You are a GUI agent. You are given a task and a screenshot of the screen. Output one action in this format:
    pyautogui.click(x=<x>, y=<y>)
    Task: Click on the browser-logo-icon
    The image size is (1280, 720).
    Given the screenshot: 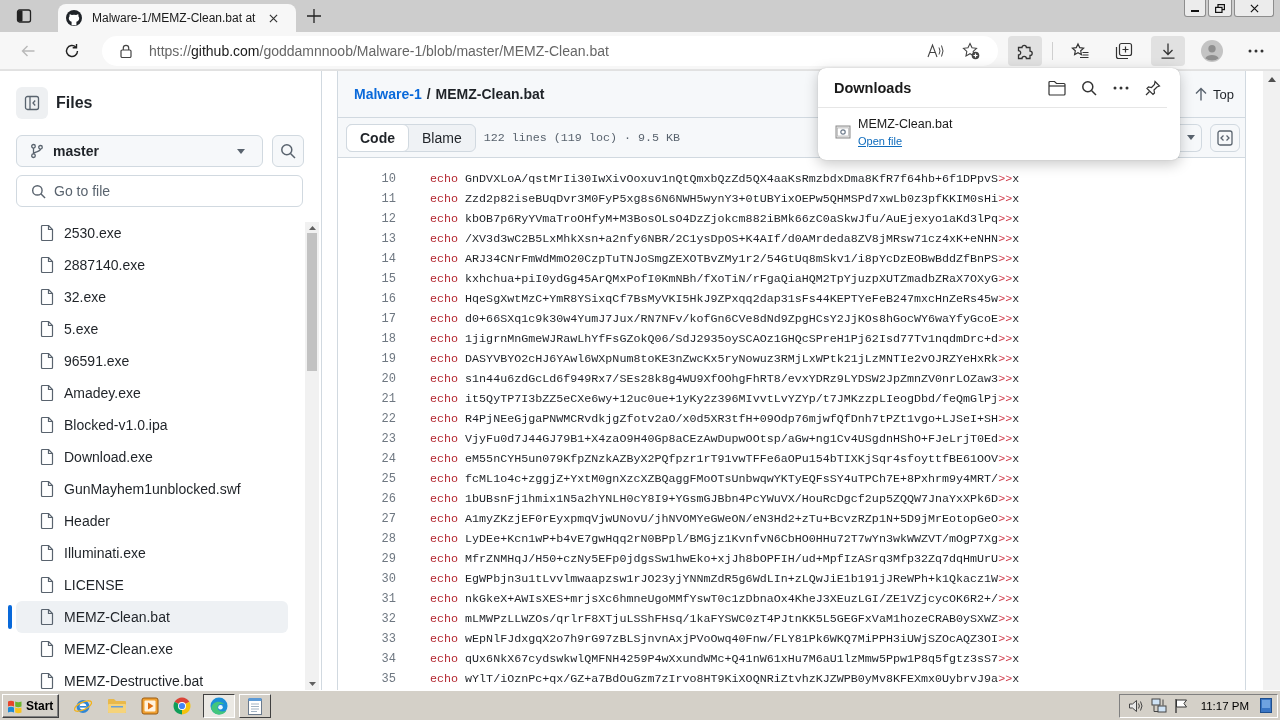 What is the action you would take?
    pyautogui.click(x=182, y=705)
    